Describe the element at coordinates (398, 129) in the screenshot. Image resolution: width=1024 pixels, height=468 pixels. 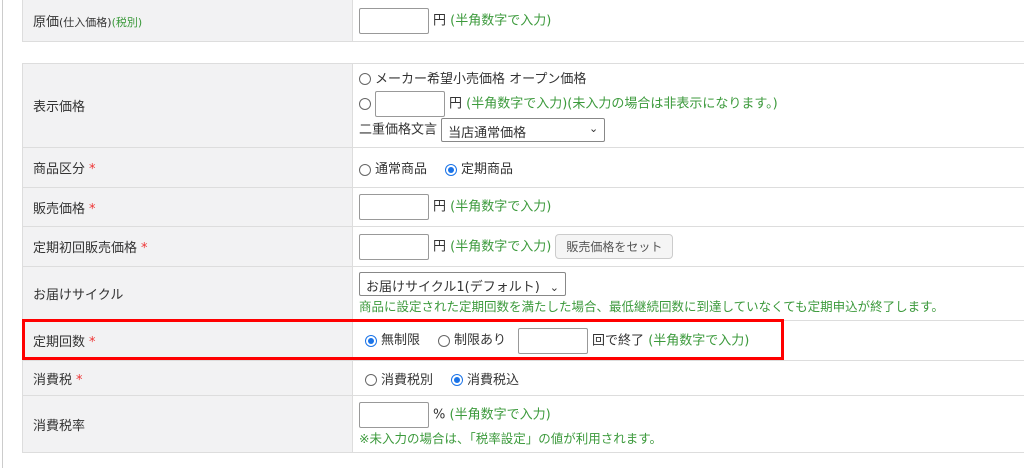
I see `dual-price-label: 二重価格文言` at that location.